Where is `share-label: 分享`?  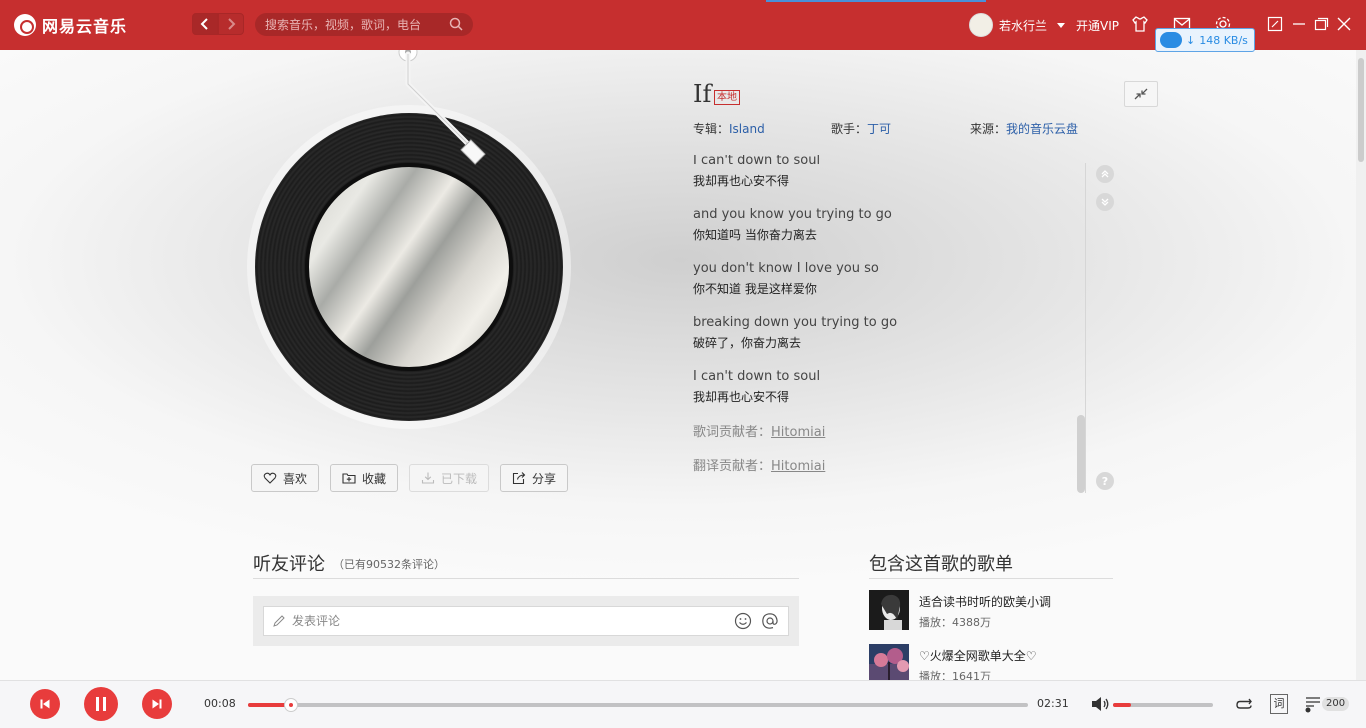
share-label: 分享 is located at coordinates (544, 478).